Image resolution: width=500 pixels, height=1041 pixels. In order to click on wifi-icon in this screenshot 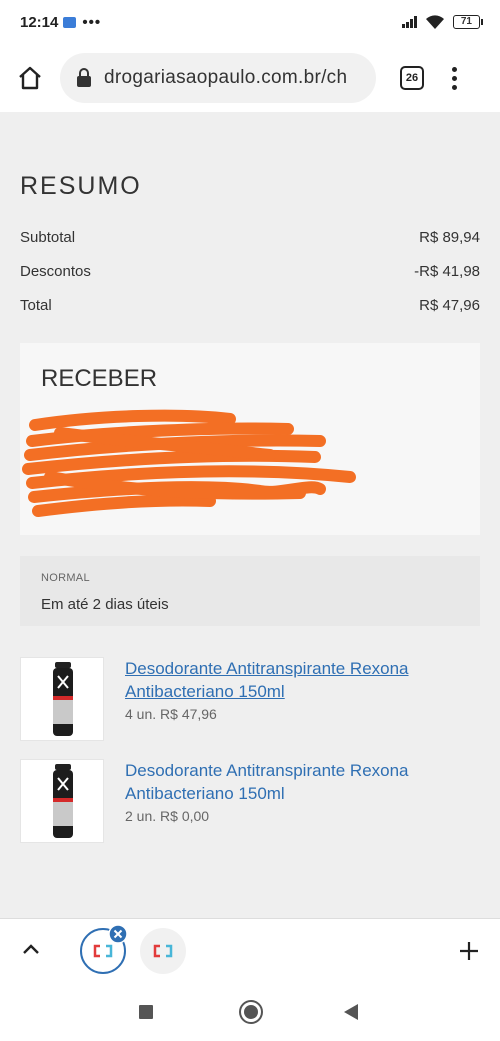, I will do `click(434, 21)`.